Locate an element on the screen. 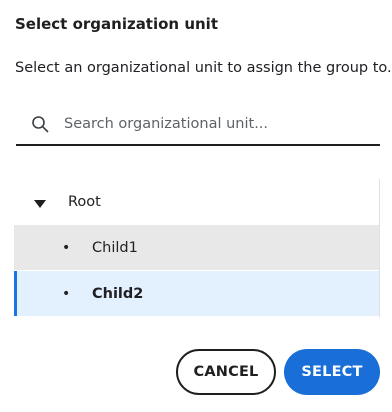  select-button: SELECT is located at coordinates (332, 372).